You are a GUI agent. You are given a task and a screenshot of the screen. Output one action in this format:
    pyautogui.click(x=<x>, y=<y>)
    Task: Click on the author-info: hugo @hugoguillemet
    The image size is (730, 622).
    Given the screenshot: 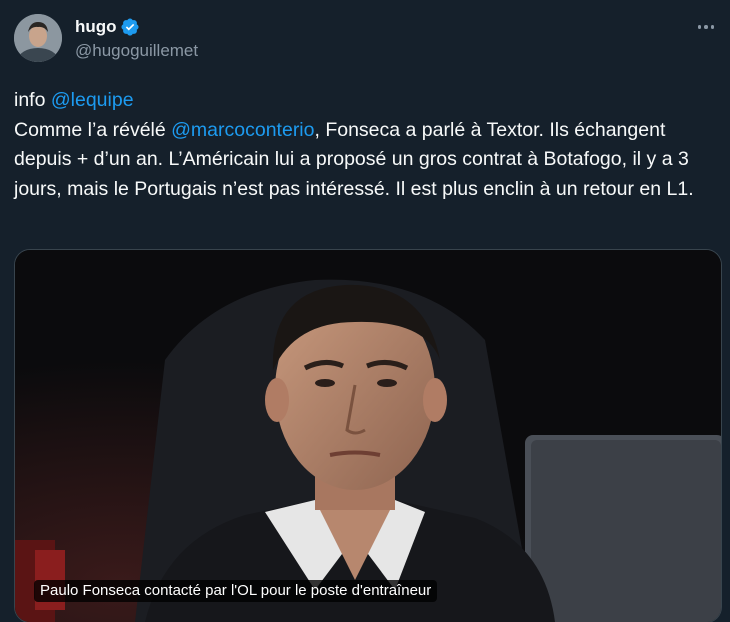 What is the action you would take?
    pyautogui.click(x=136, y=38)
    